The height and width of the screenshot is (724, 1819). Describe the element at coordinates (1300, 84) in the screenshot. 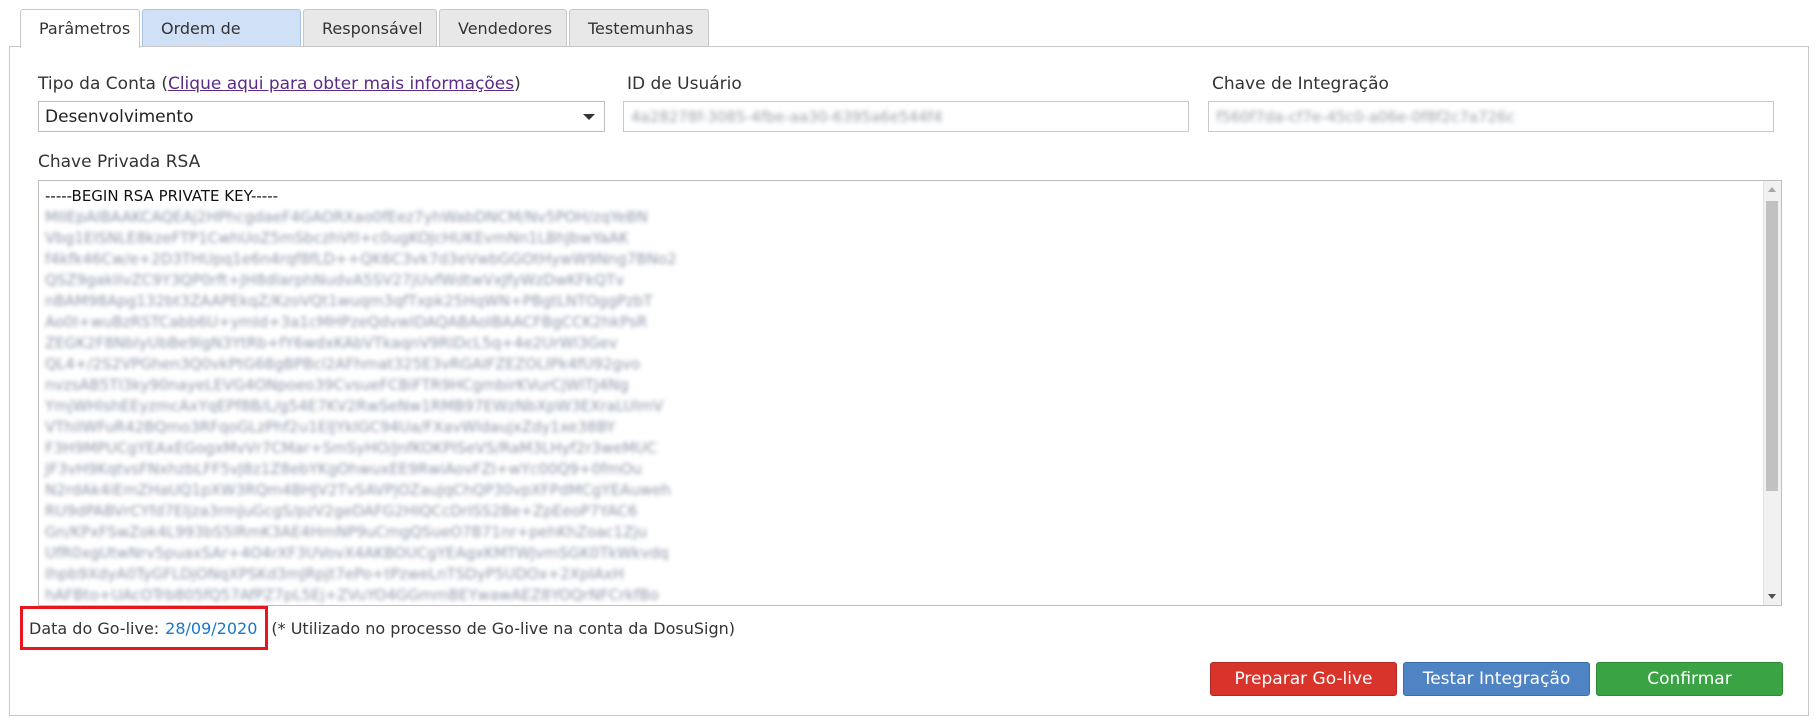

I see `integration-key-label: Chave de Integração` at that location.